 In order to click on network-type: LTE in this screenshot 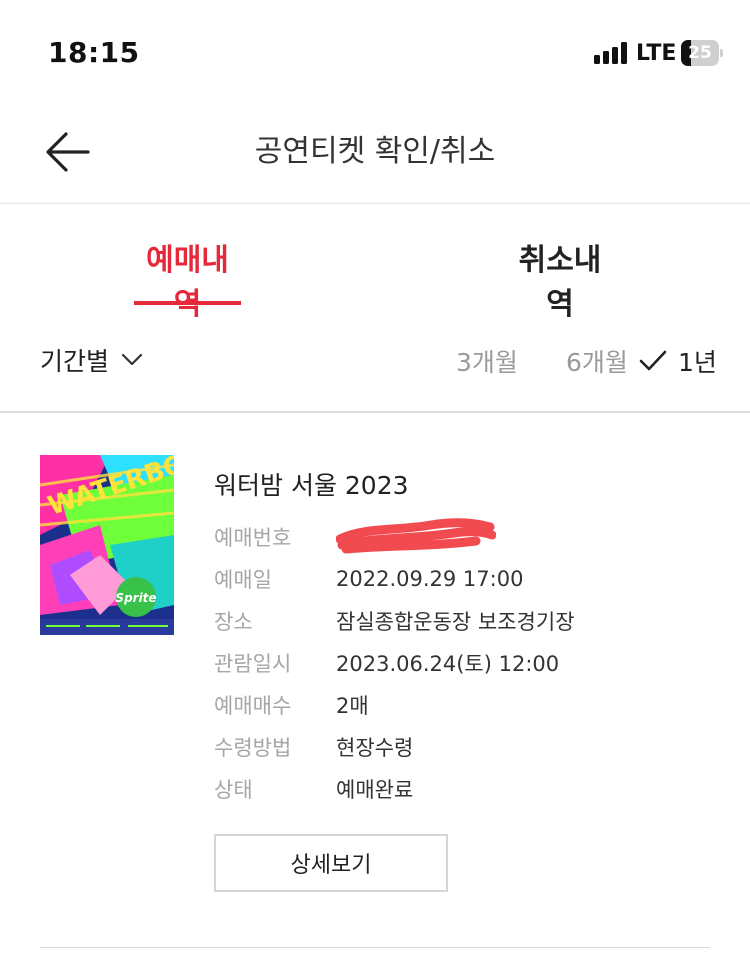, I will do `click(656, 53)`.